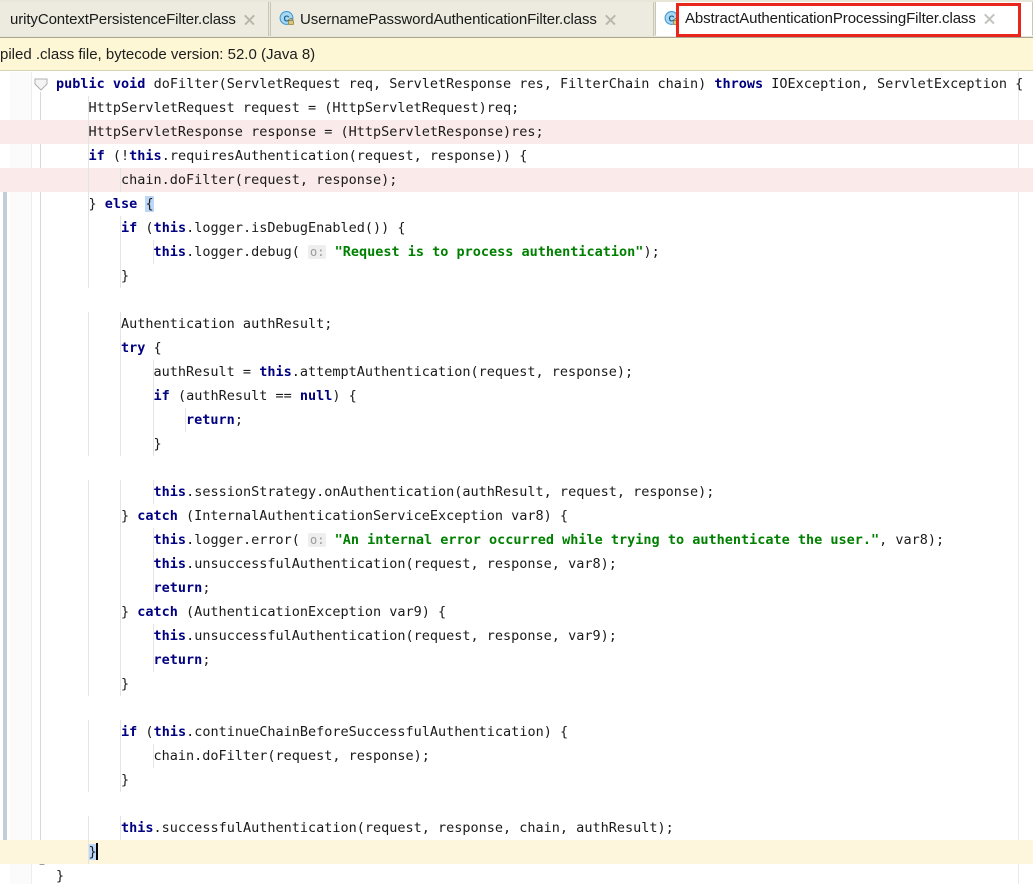 The width and height of the screenshot is (1033, 884). What do you see at coordinates (178, 588) in the screenshot?
I see `code-token: return` at bounding box center [178, 588].